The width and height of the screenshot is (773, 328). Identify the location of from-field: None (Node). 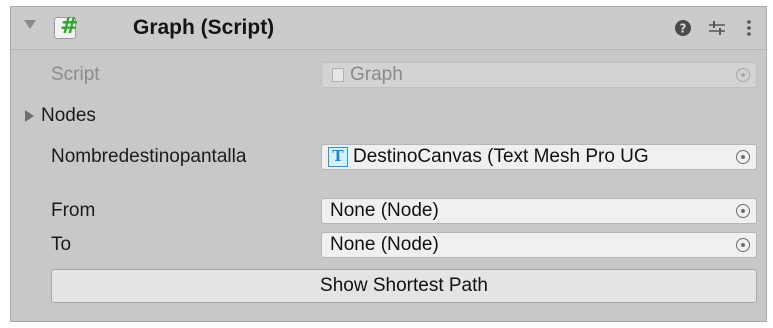
(539, 211).